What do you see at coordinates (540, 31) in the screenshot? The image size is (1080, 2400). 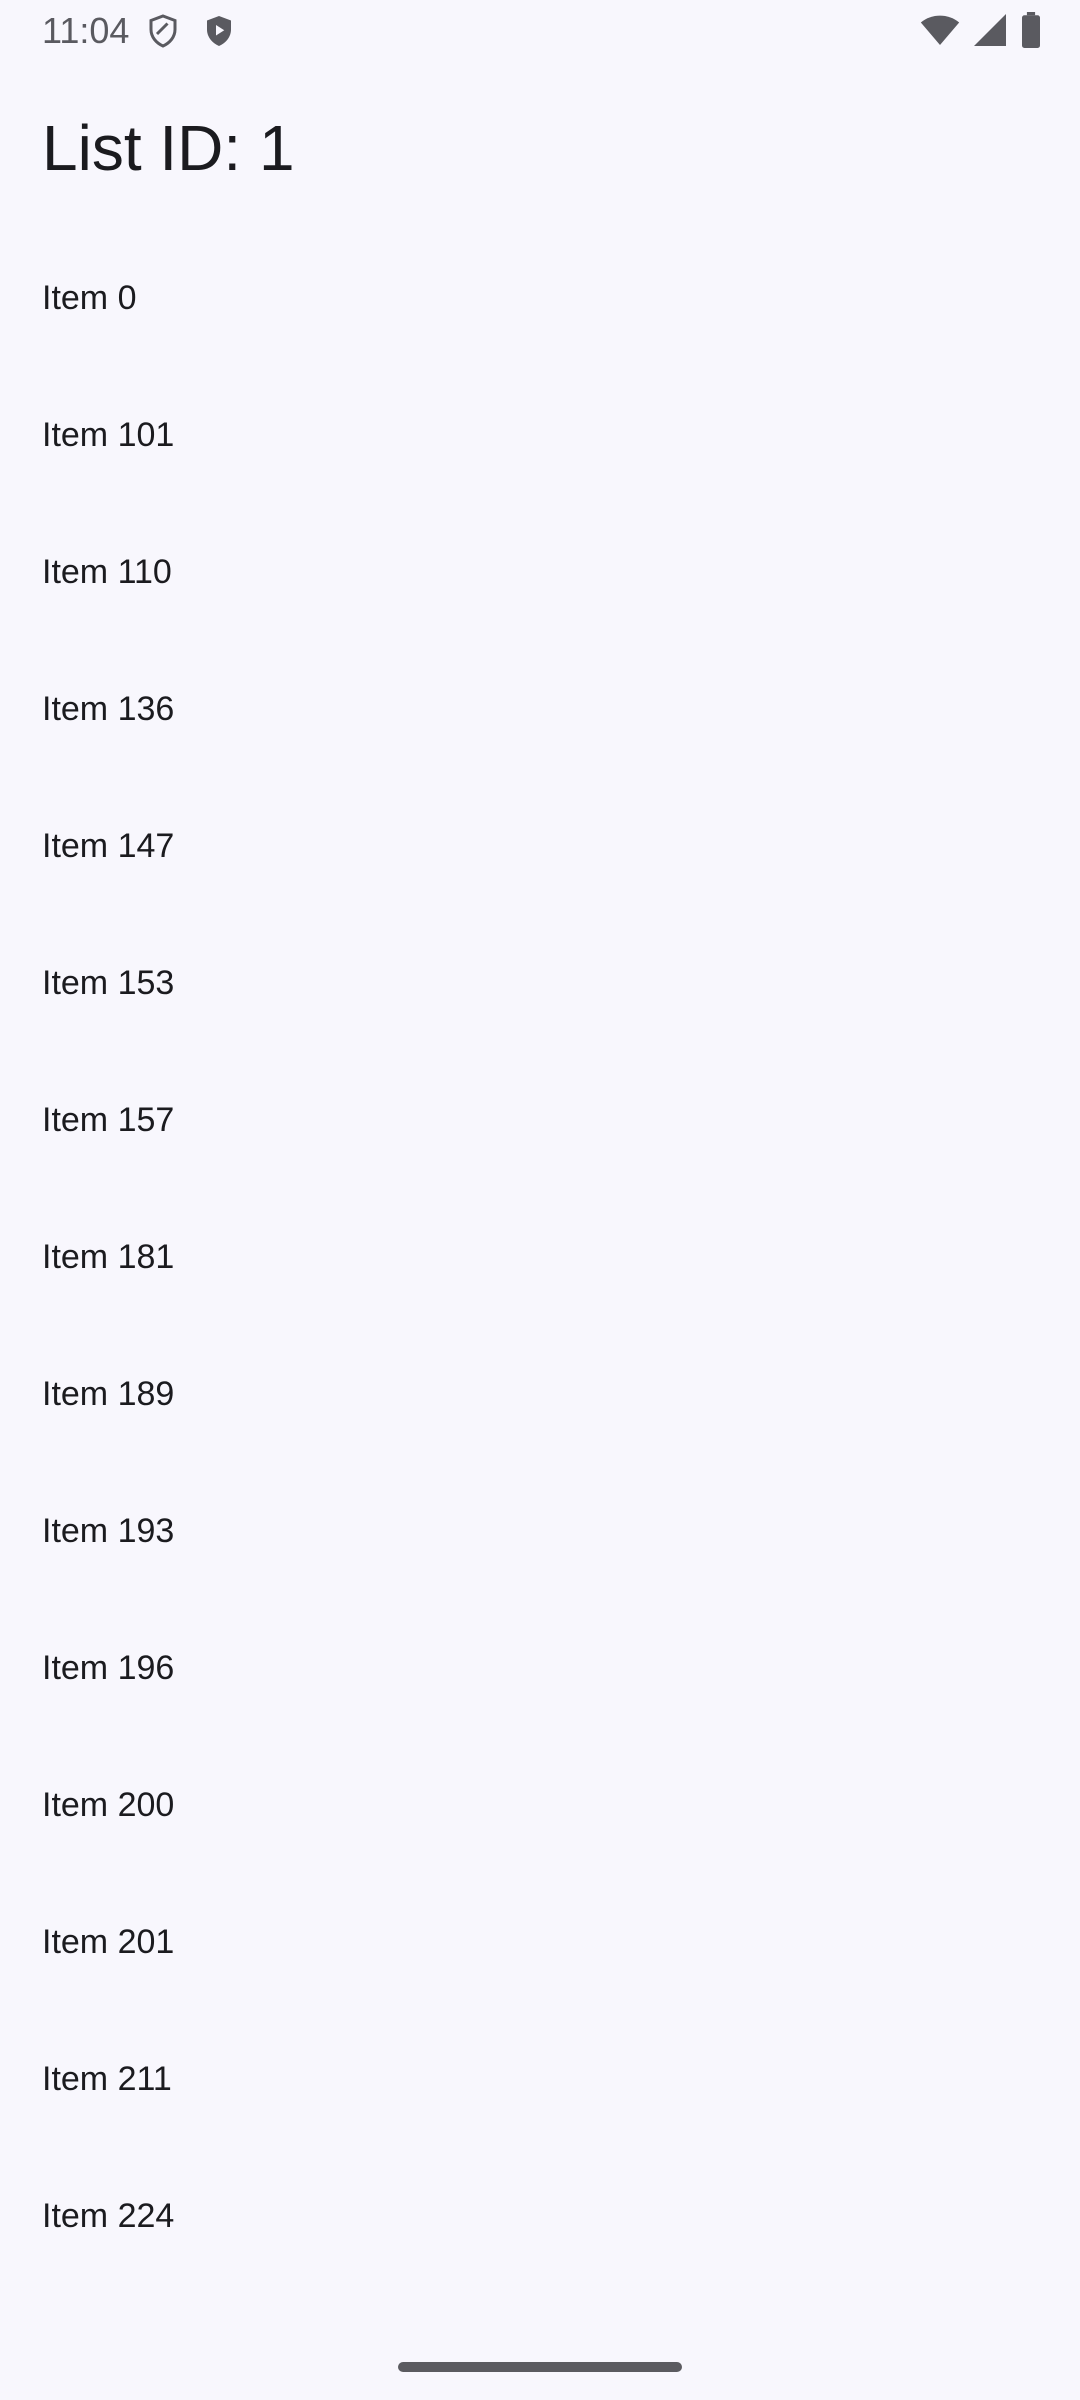 I see `status-bar: 11:04` at bounding box center [540, 31].